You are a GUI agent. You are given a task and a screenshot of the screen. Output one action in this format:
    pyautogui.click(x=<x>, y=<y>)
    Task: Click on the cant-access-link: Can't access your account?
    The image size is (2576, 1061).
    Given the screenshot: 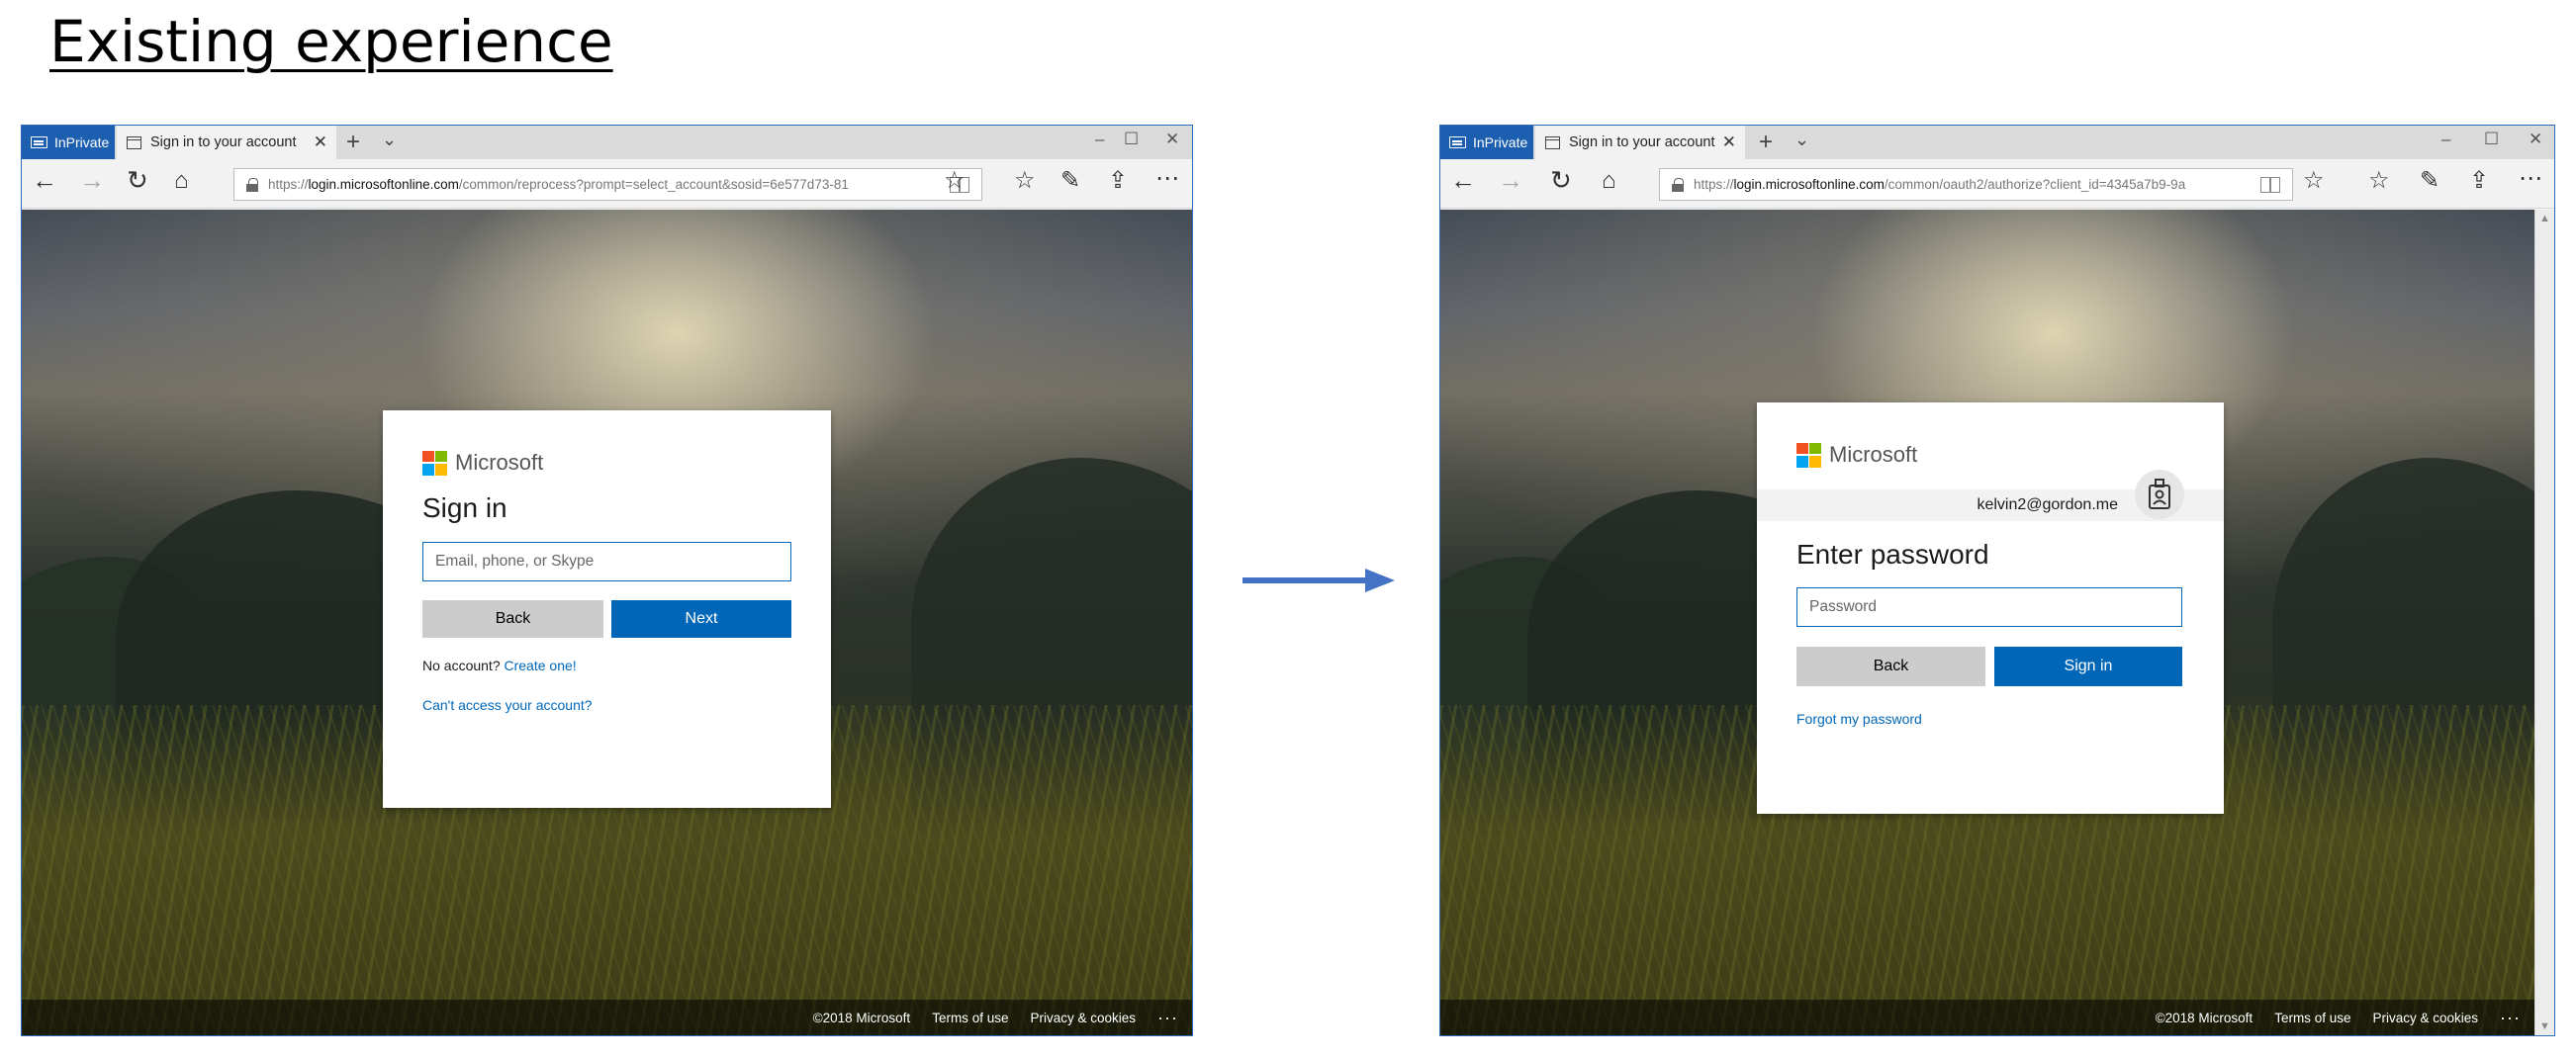 What is the action you would take?
    pyautogui.click(x=508, y=705)
    